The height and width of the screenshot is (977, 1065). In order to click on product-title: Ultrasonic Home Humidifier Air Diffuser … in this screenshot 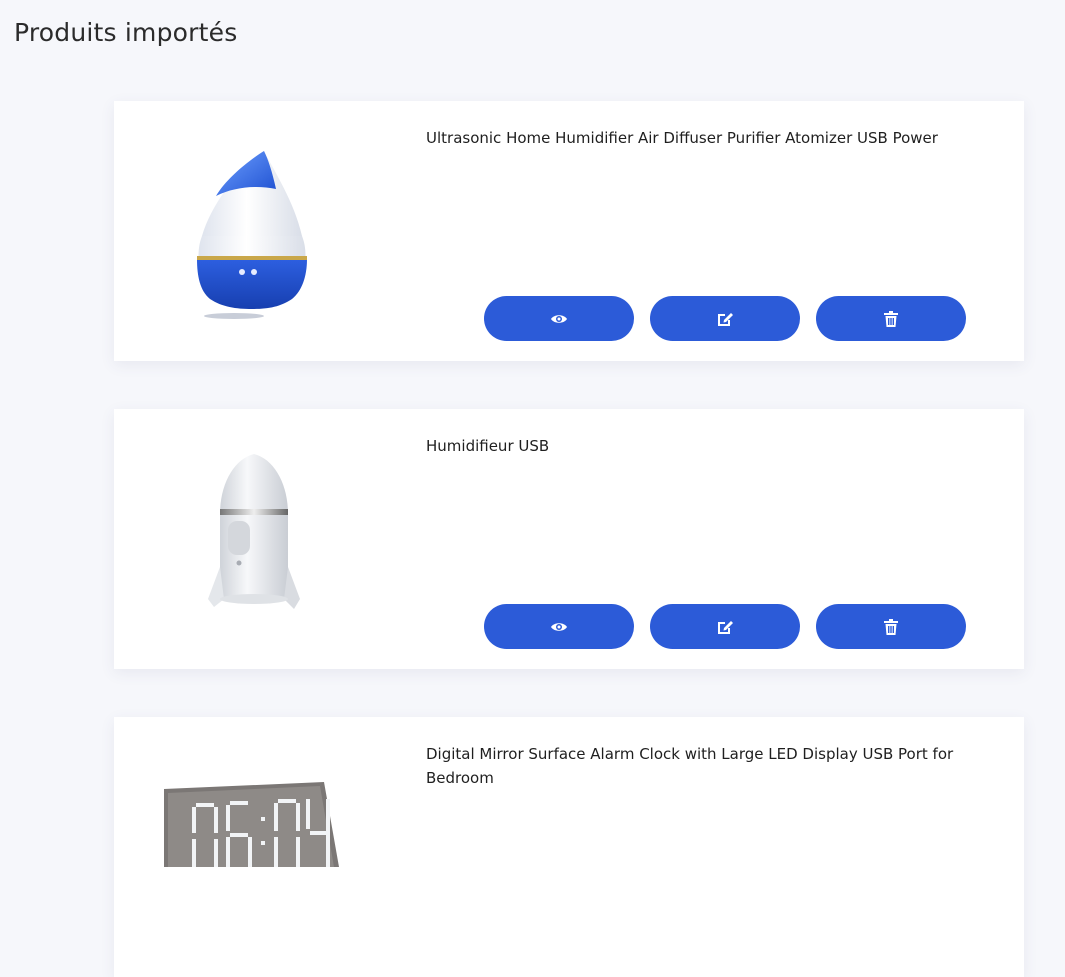, I will do `click(696, 138)`.